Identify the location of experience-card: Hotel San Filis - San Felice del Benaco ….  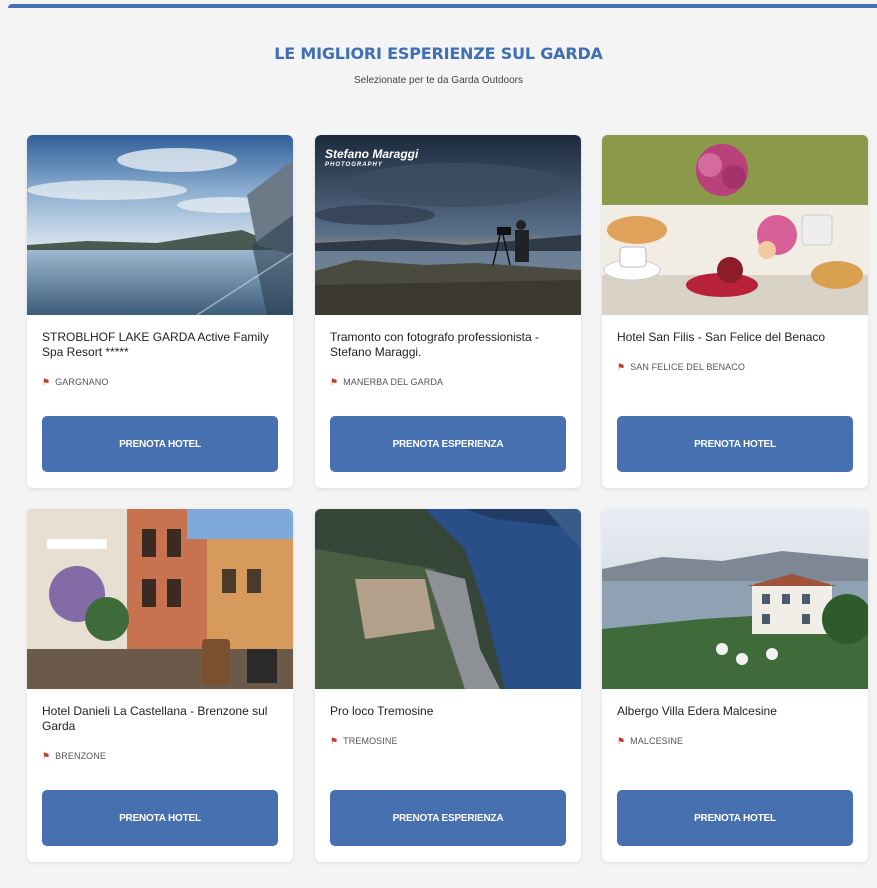
(735, 311).